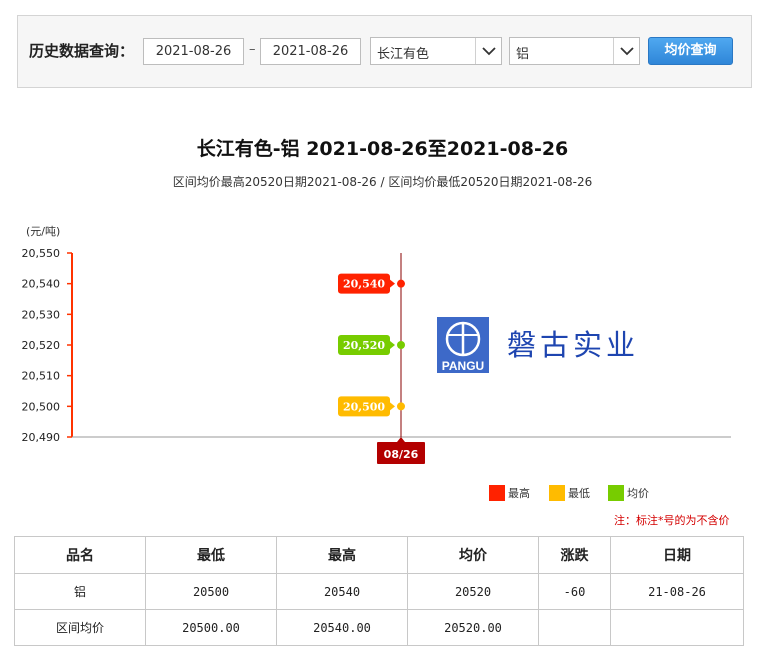 The height and width of the screenshot is (661, 765). What do you see at coordinates (364, 406) in the screenshot?
I see `data-label: 20,500` at bounding box center [364, 406].